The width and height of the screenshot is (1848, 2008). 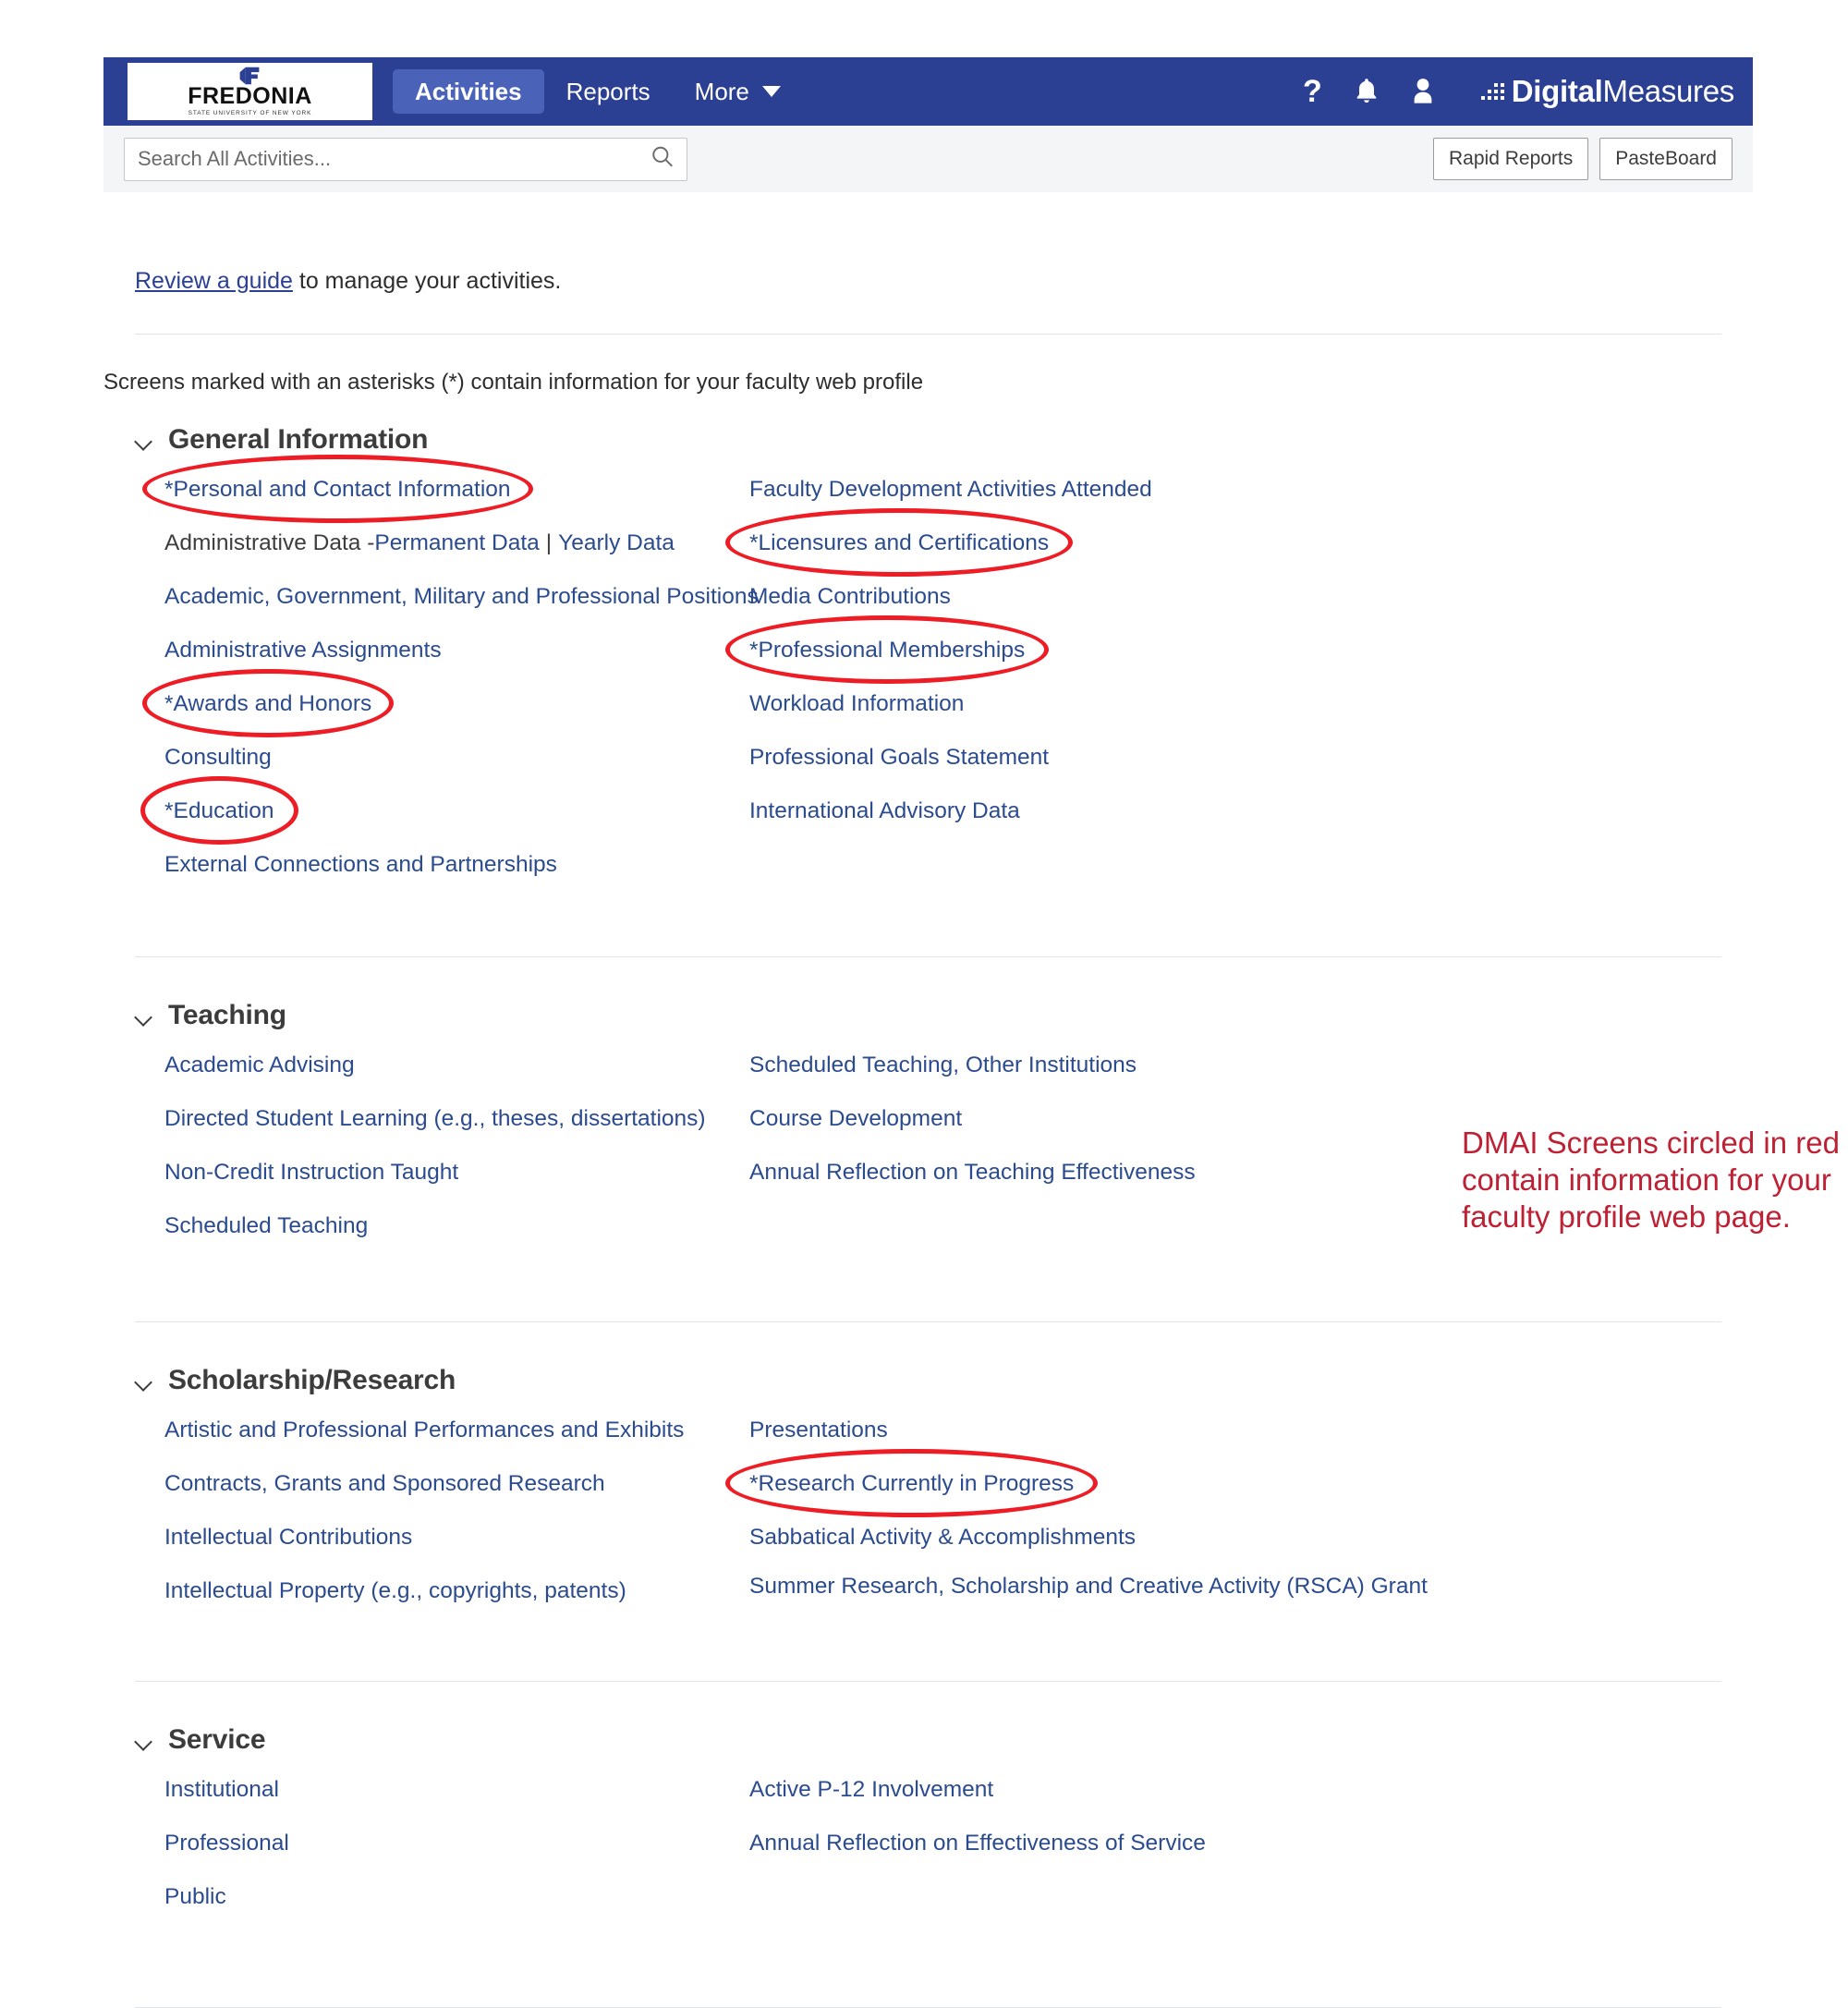 What do you see at coordinates (1511, 159) in the screenshot?
I see `rapid-reports-button: Rapid Reports` at bounding box center [1511, 159].